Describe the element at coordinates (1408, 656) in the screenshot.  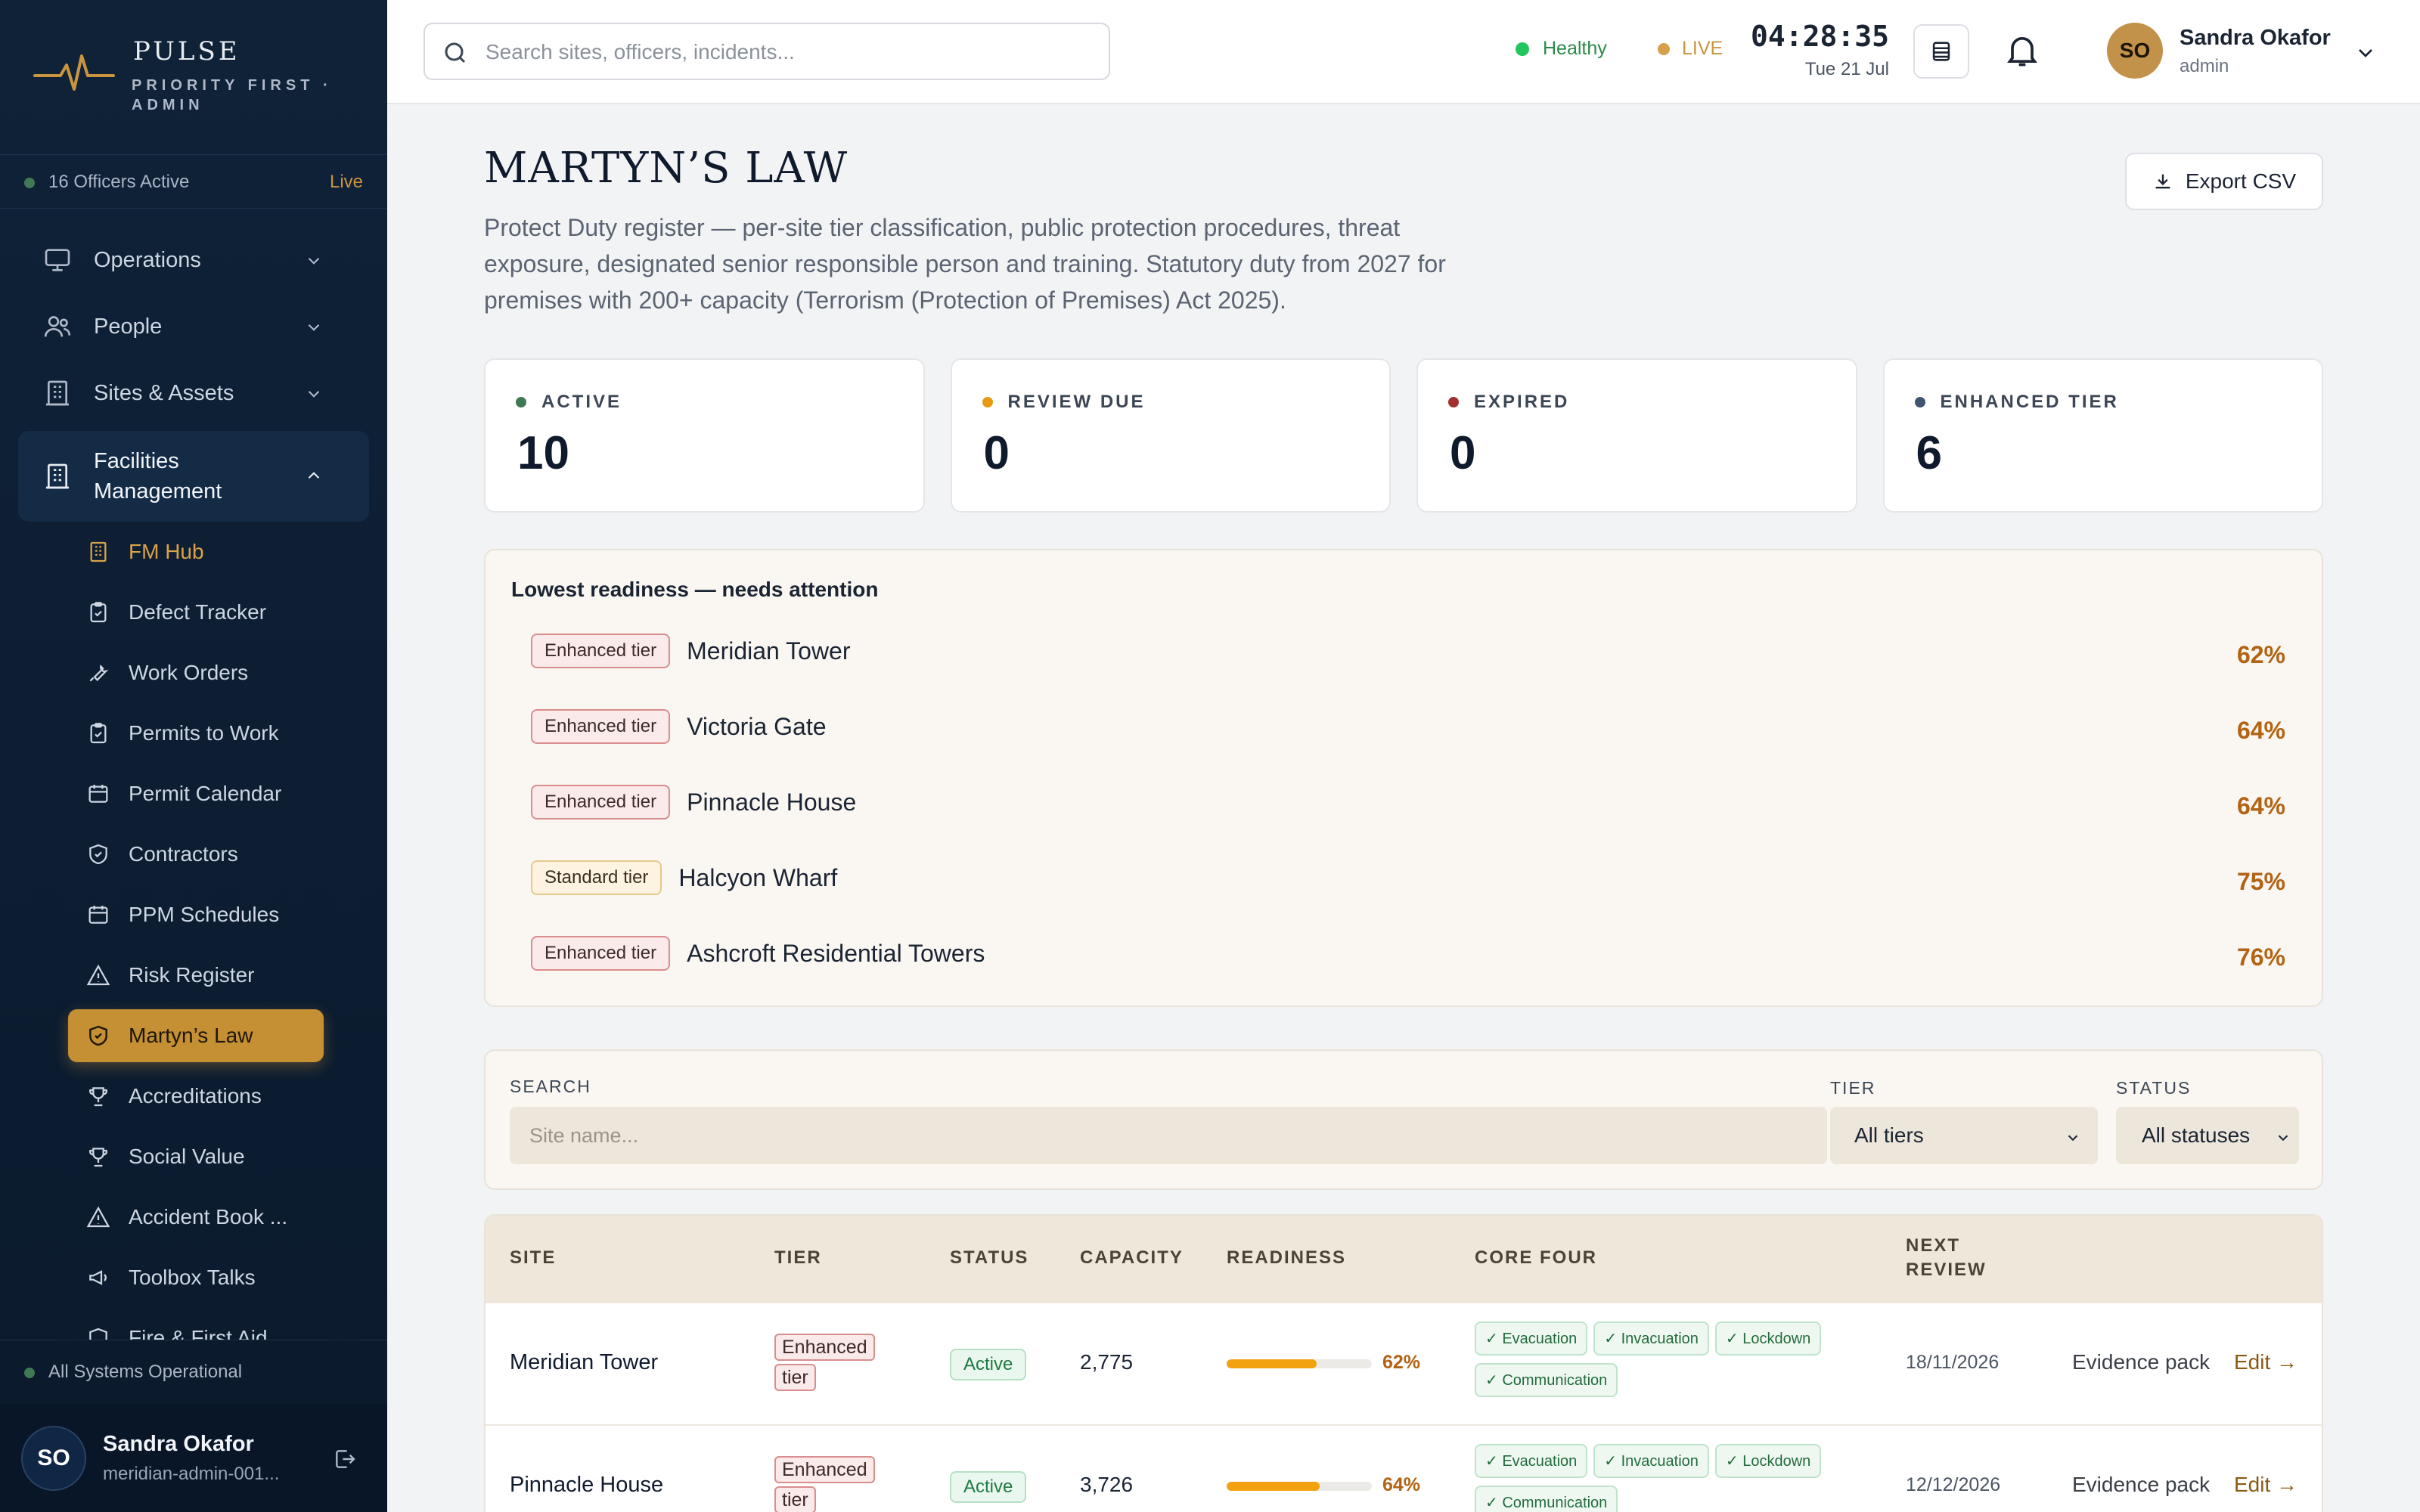
I see `list-item: Enhanced tier Meridian Tower 62%` at that location.